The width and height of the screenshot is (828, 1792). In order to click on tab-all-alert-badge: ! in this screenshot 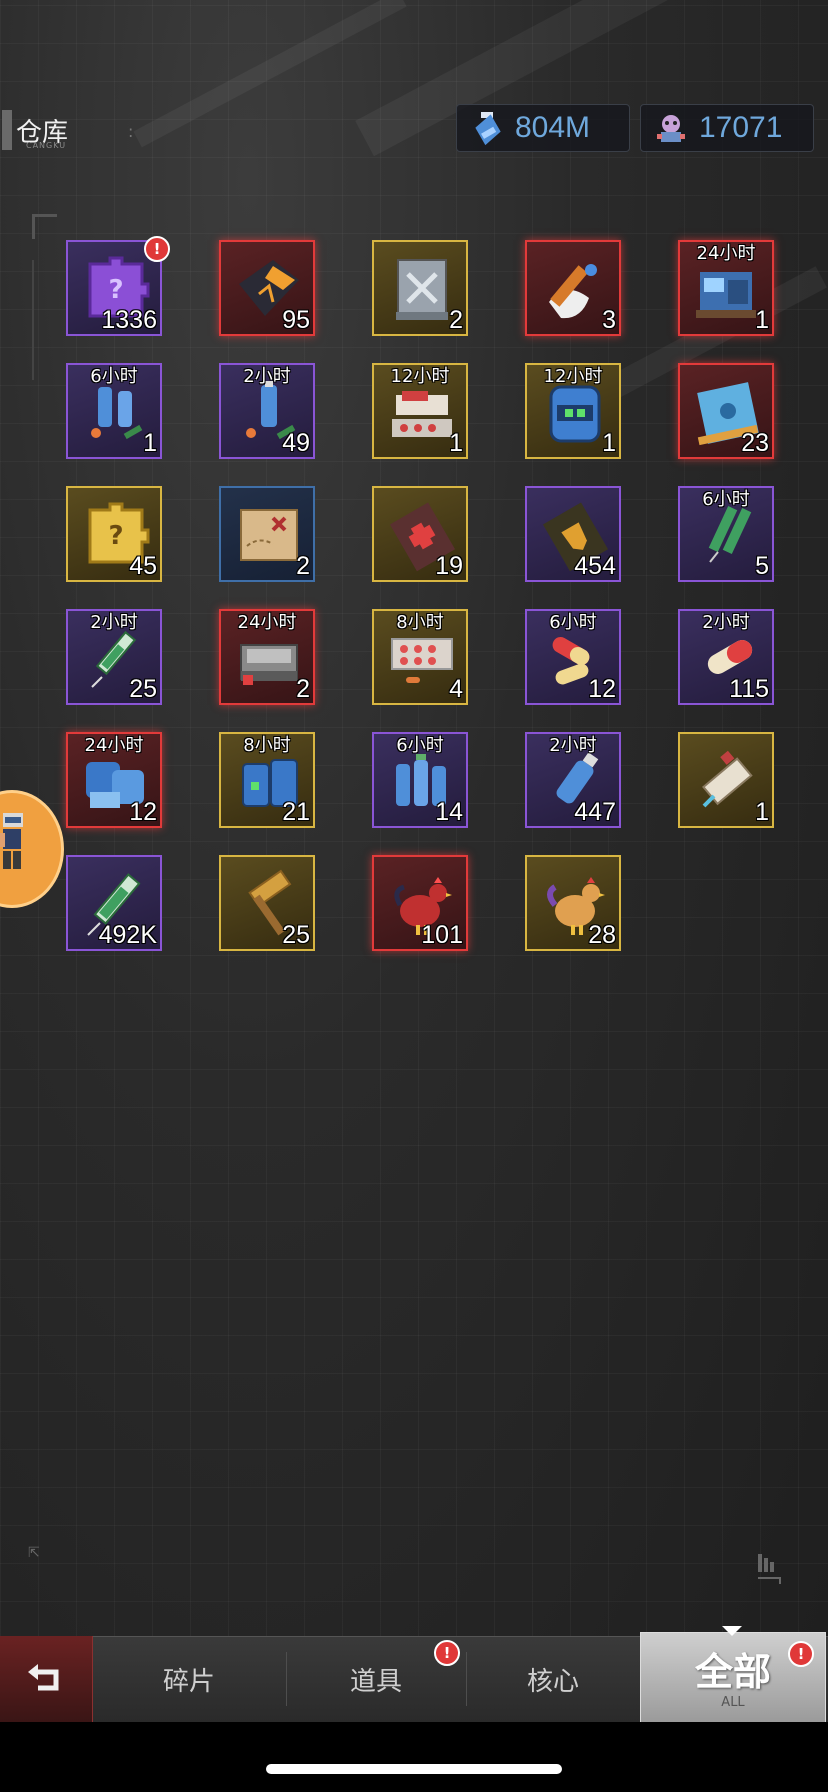, I will do `click(801, 1654)`.